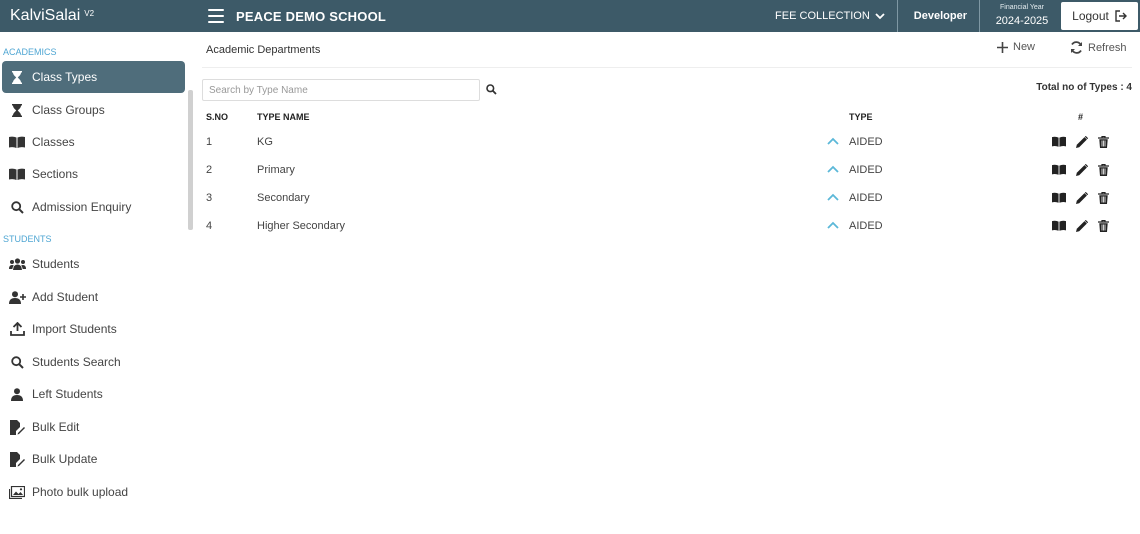  I want to click on sidebar-item-admission-enquiry: Admission Enquiry, so click(93, 207).